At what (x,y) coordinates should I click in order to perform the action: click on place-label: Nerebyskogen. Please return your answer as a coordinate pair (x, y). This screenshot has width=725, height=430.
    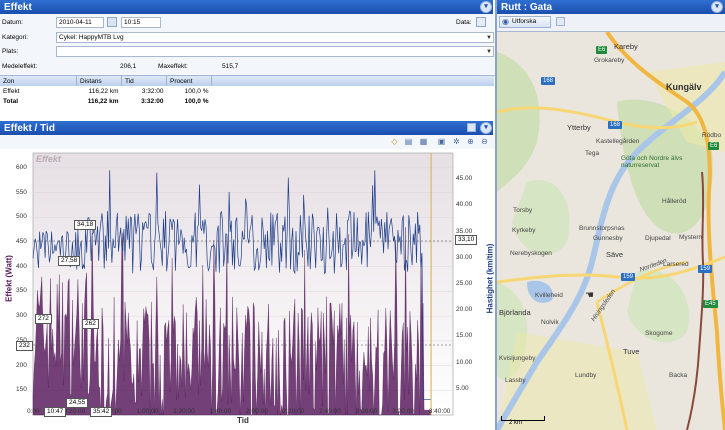
    Looking at the image, I should click on (531, 253).